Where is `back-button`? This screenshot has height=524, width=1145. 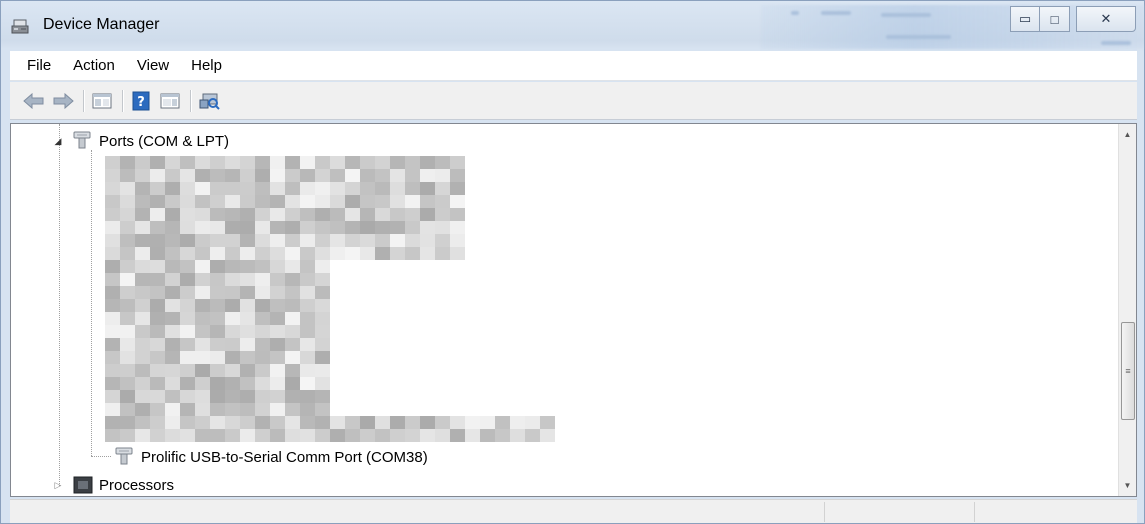 back-button is located at coordinates (34, 101).